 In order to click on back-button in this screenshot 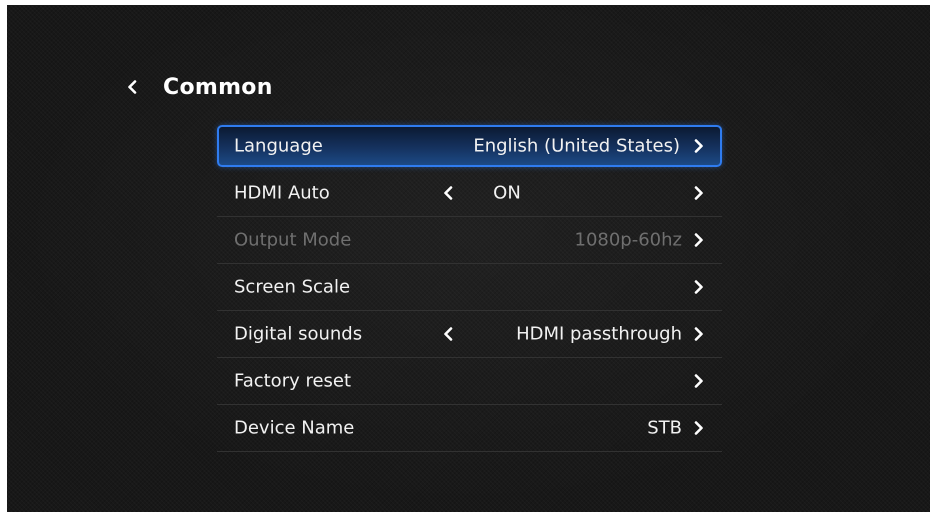, I will do `click(132, 87)`.